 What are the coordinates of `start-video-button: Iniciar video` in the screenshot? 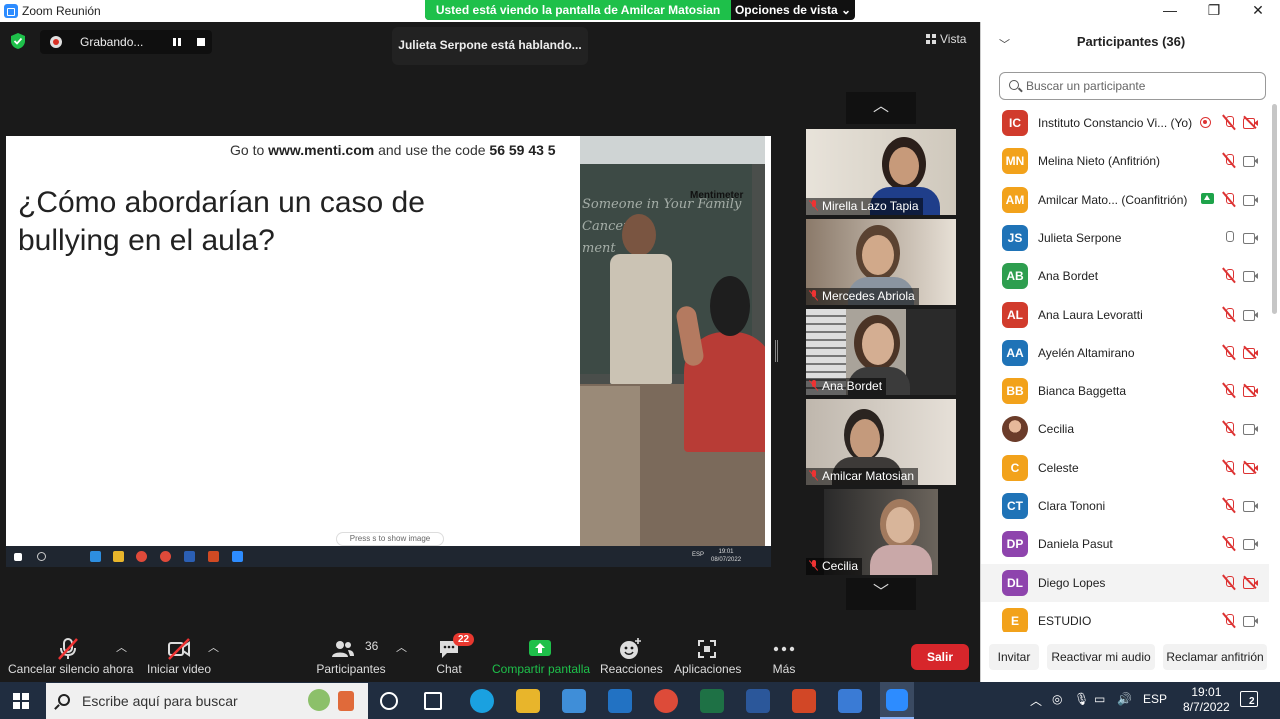 It's located at (179, 651).